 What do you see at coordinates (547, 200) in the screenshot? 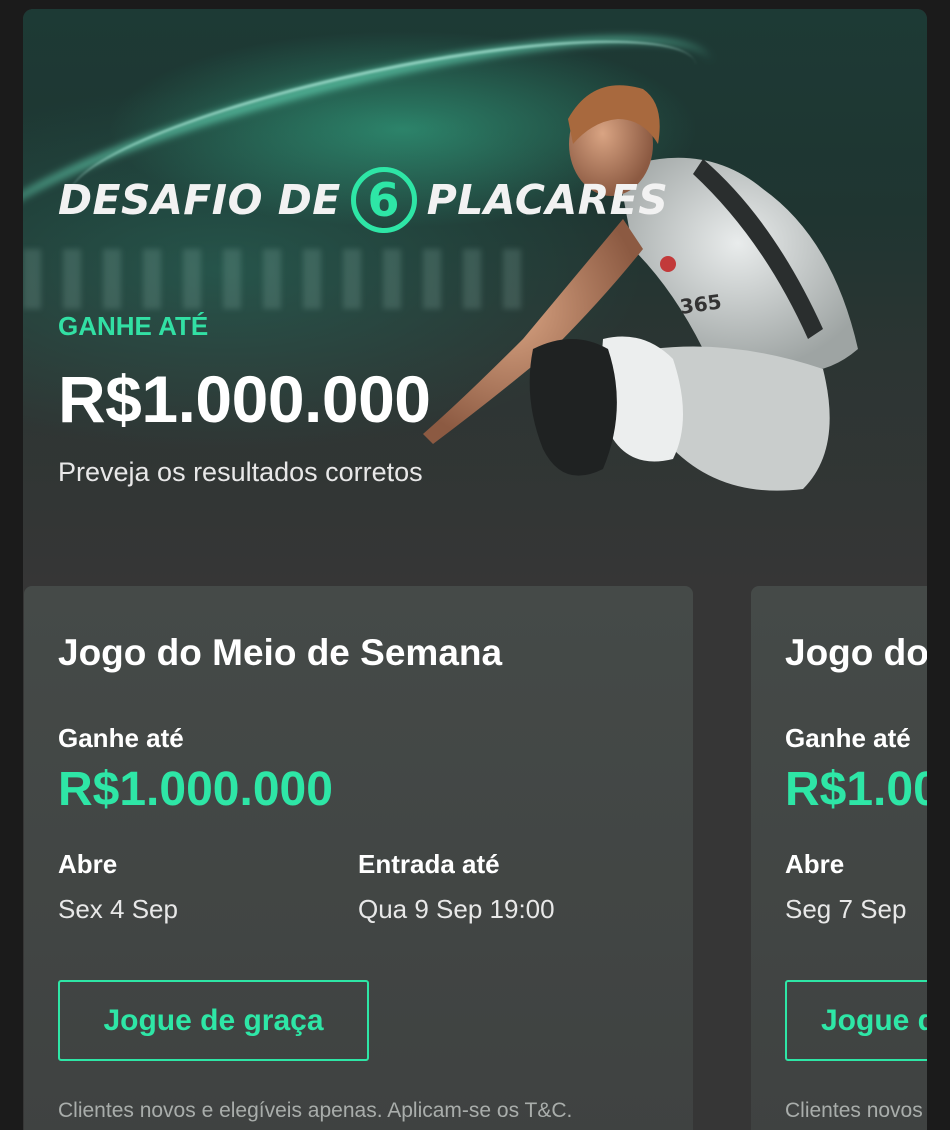
I see `headline-right: PLACARES` at bounding box center [547, 200].